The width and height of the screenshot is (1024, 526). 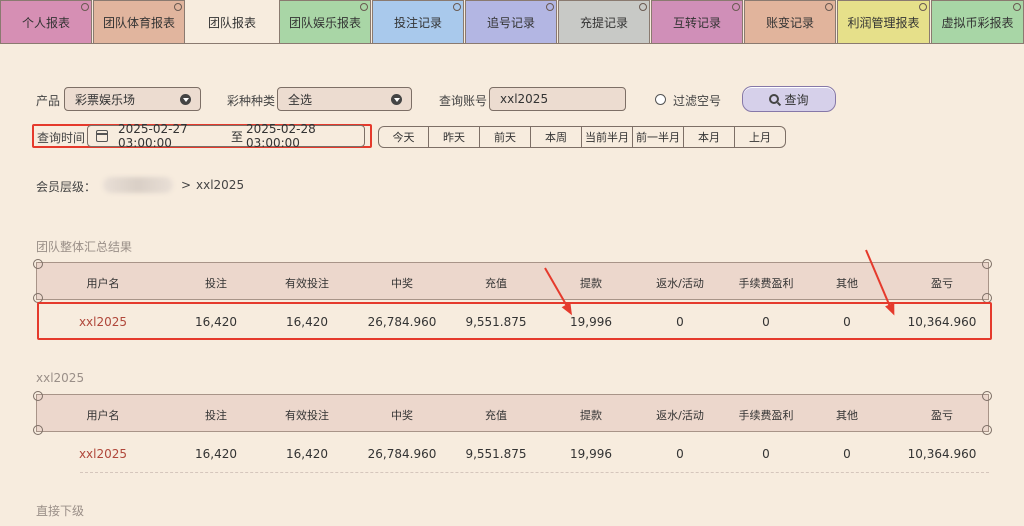 I want to click on user-row-deposit: 9,551.875, so click(x=496, y=454).